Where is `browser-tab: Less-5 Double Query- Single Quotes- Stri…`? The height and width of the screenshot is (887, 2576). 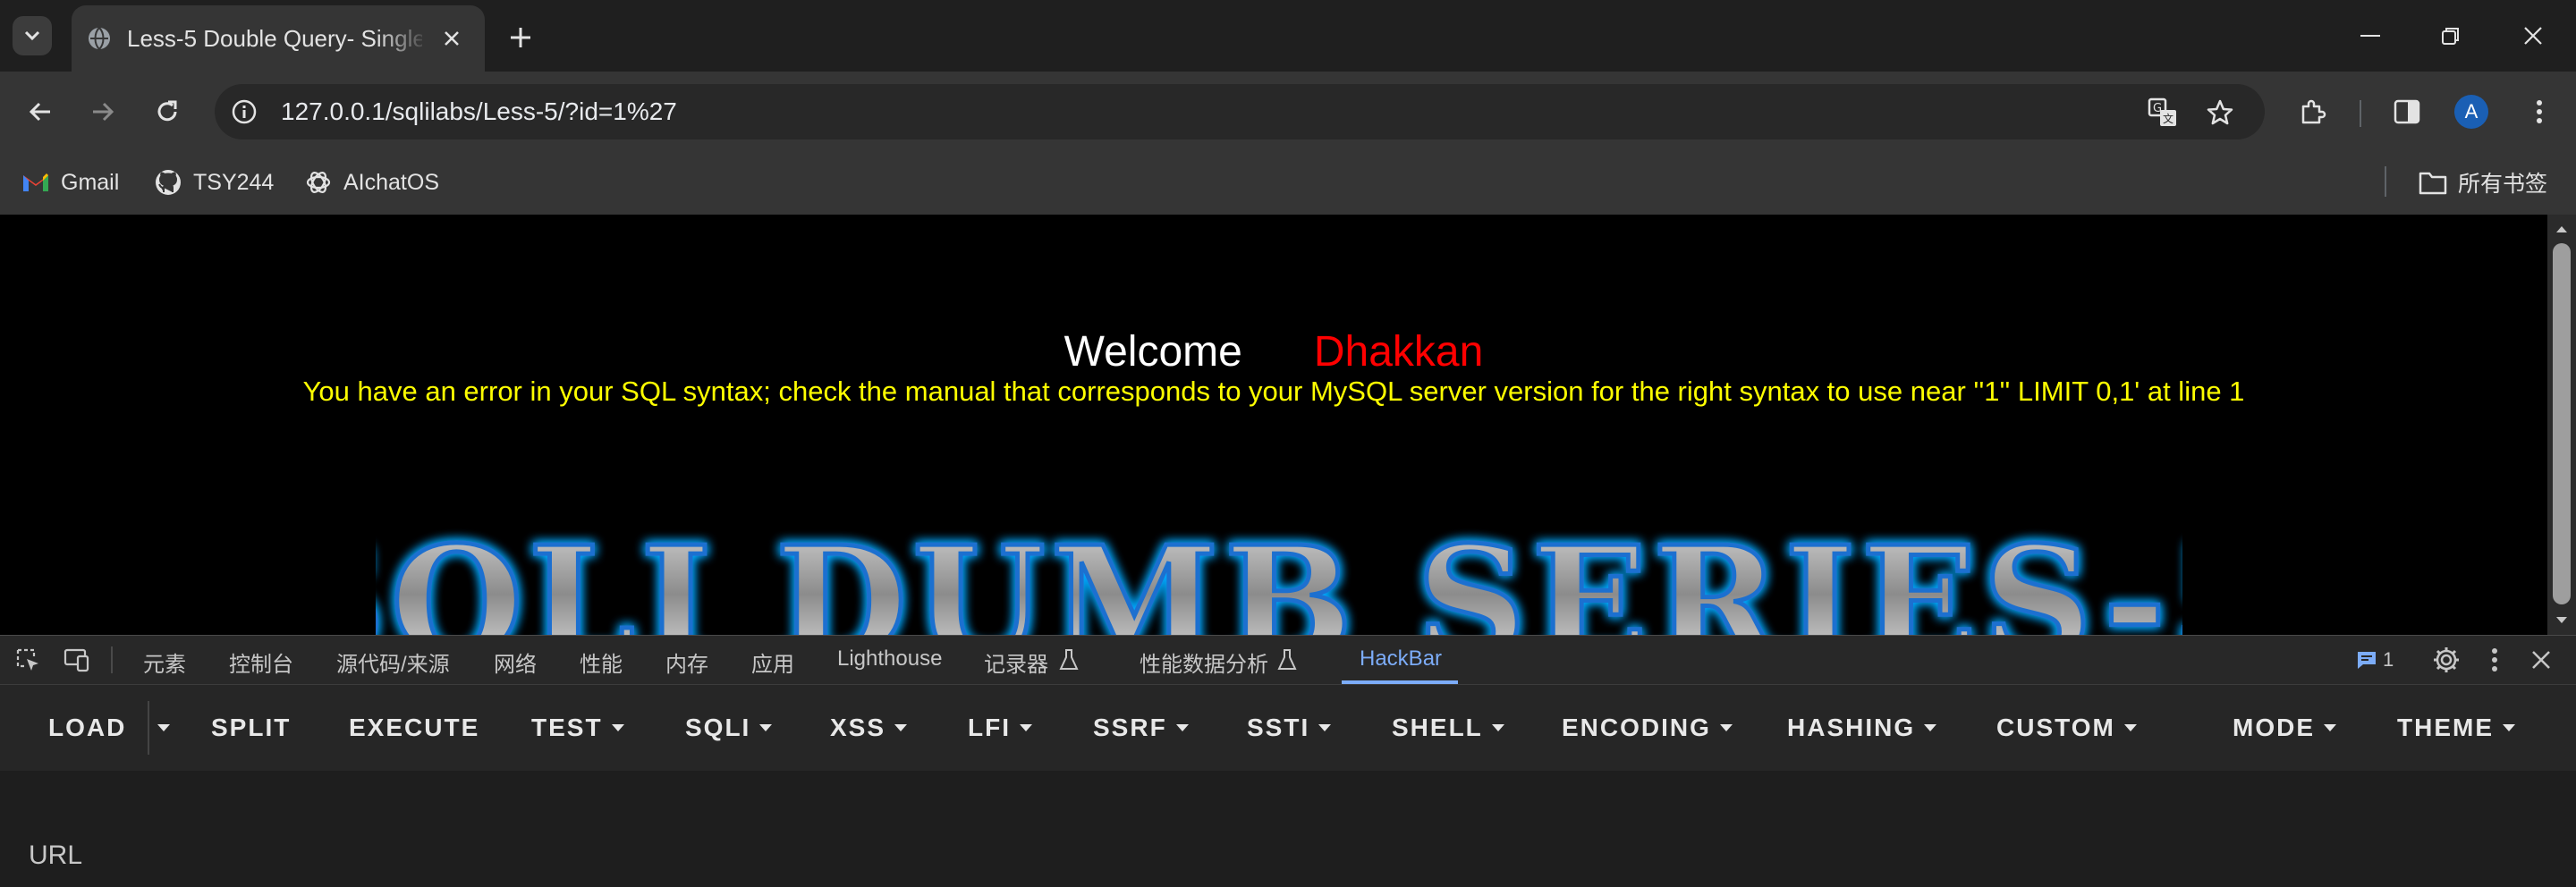
browser-tab: Less-5 Double Query- Single Quotes- Stri… is located at coordinates (278, 38).